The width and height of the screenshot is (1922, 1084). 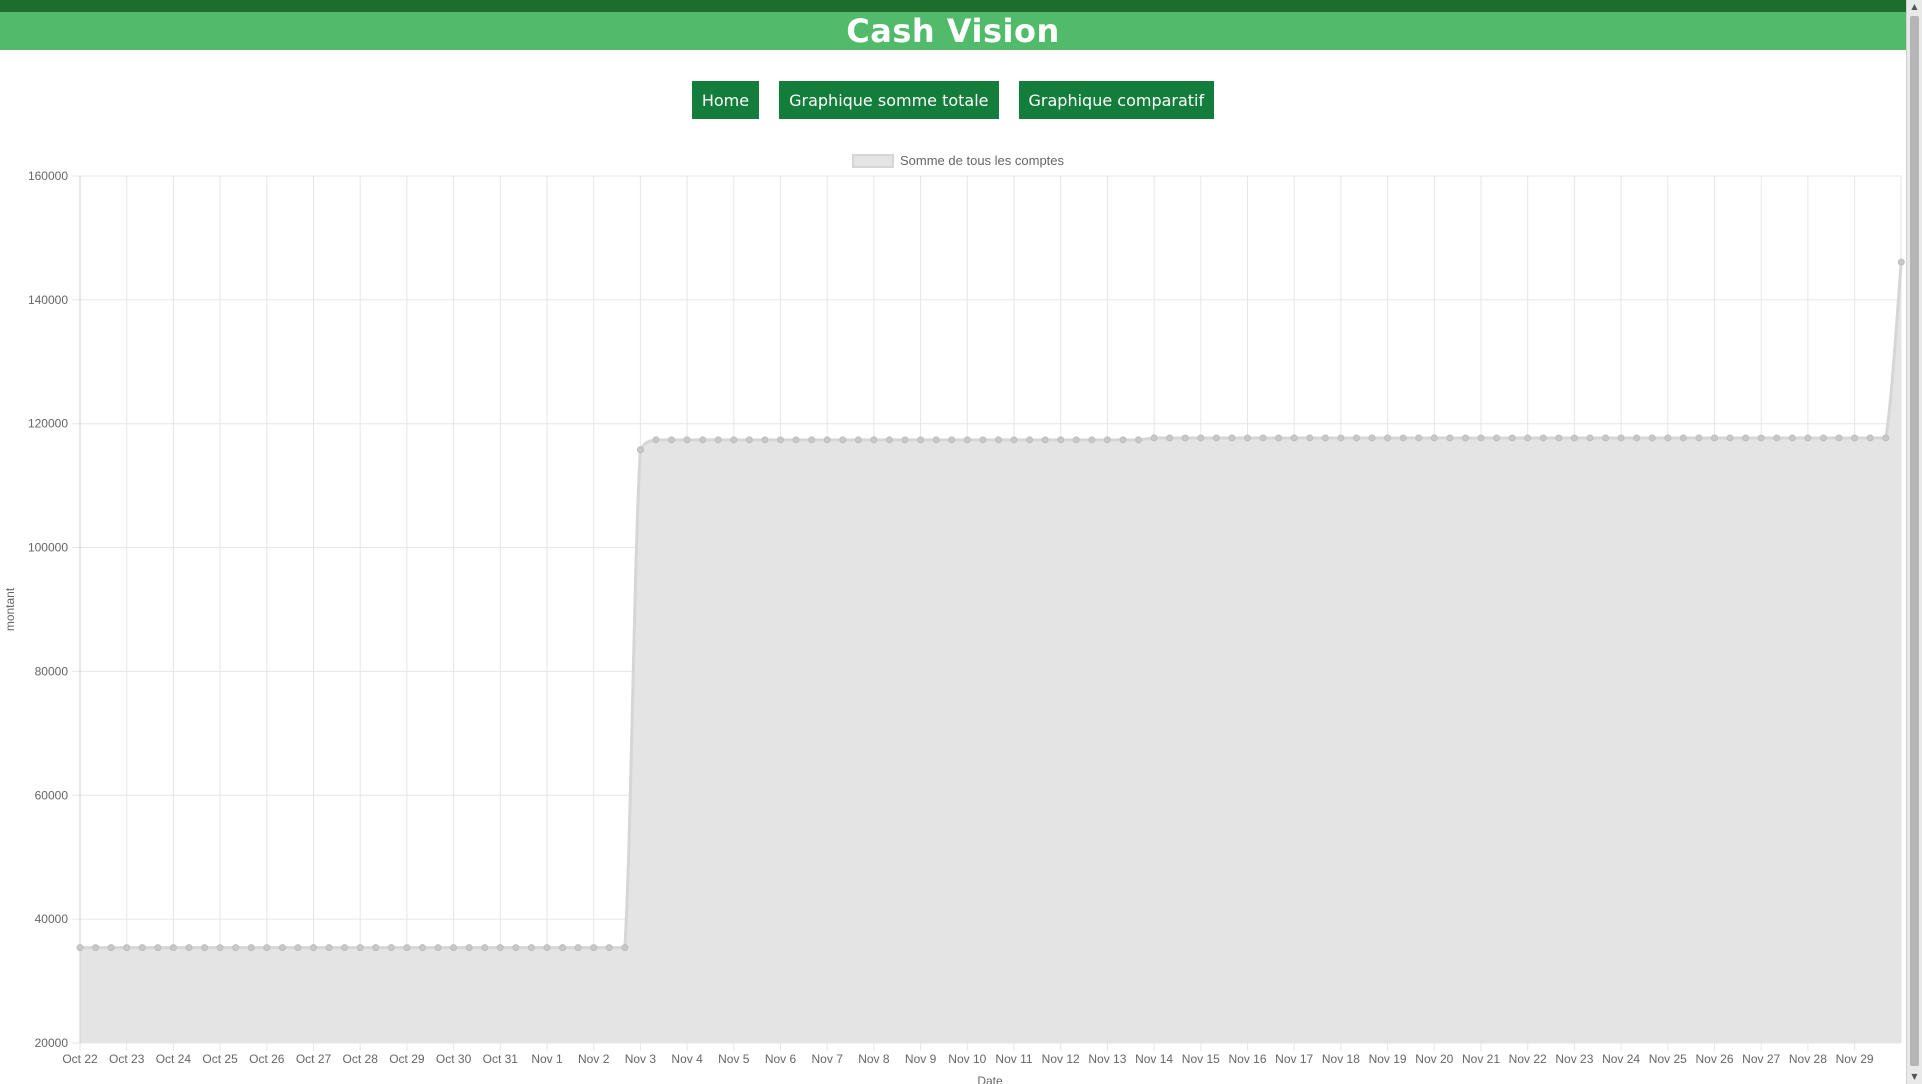 I want to click on x-tick-label: Oct 23, so click(x=127, y=1059).